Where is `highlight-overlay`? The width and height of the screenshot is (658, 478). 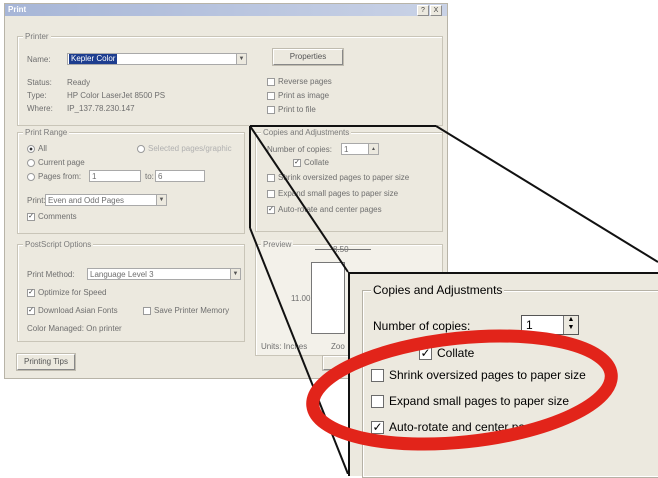 highlight-overlay is located at coordinates (462, 390).